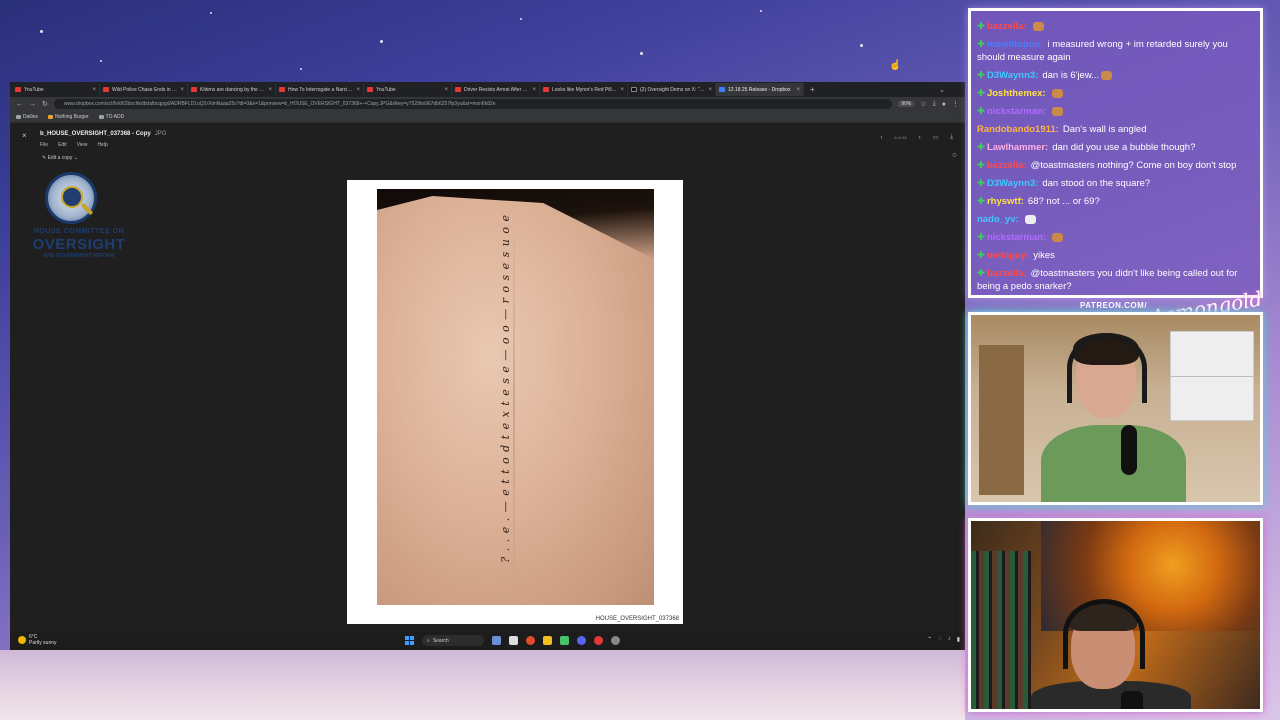 The image size is (1280, 720). I want to click on menu-file: File, so click(44, 145).